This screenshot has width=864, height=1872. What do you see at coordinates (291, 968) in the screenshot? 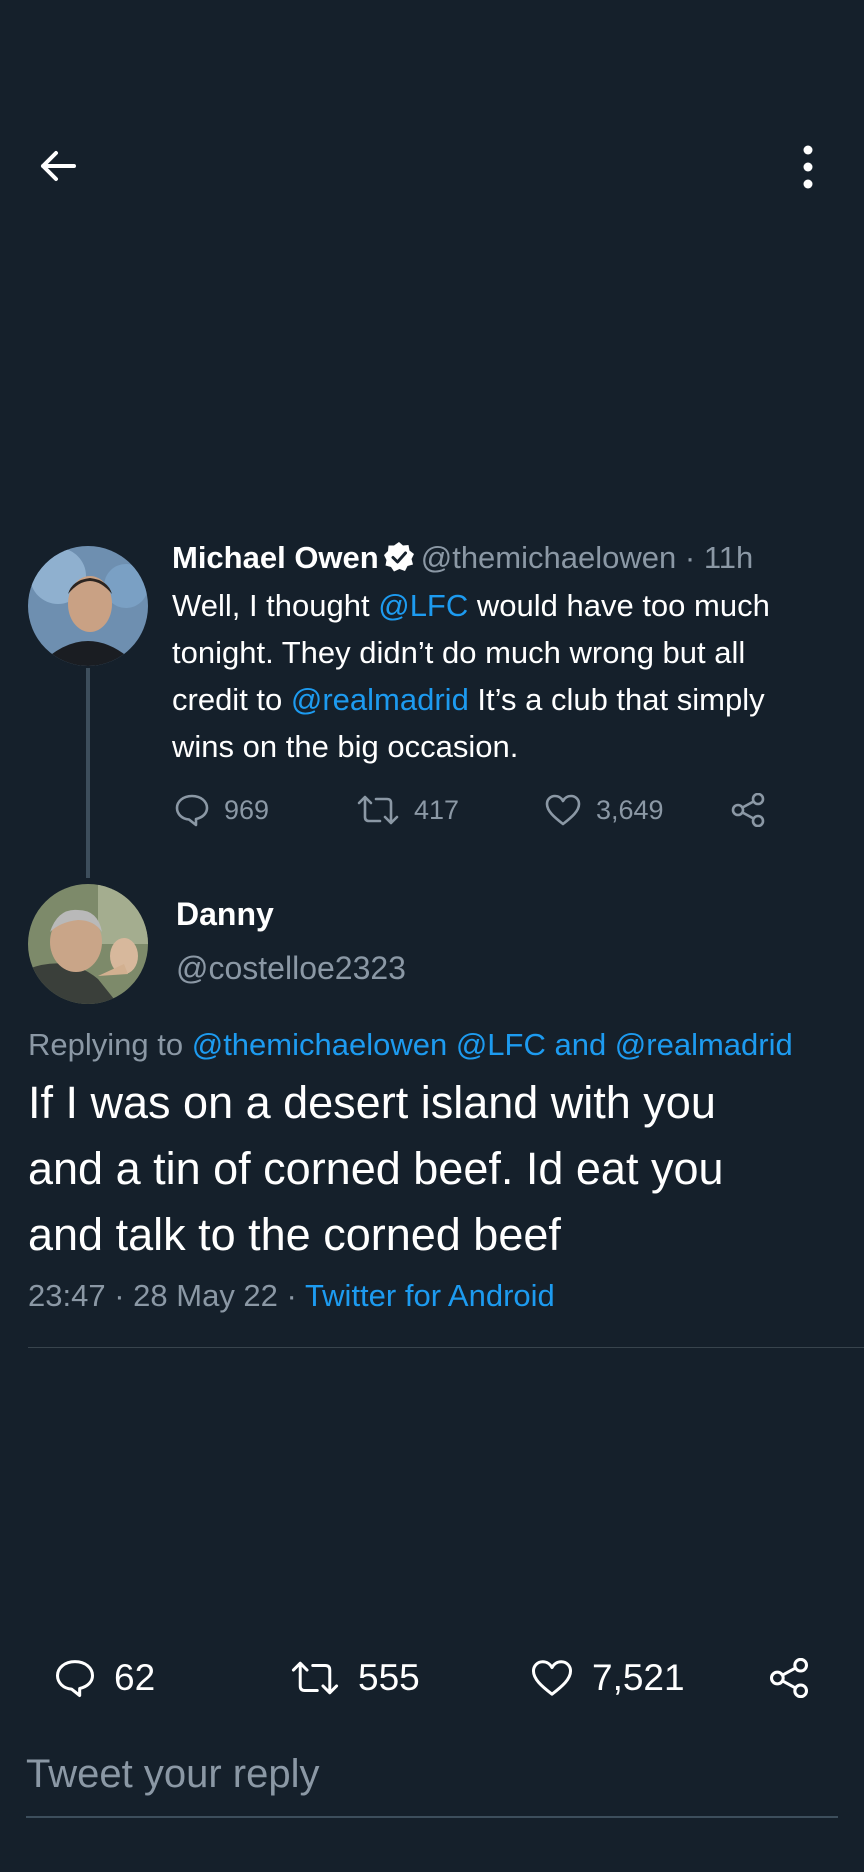
I see `reply-author-handle: @costelloe2323` at bounding box center [291, 968].